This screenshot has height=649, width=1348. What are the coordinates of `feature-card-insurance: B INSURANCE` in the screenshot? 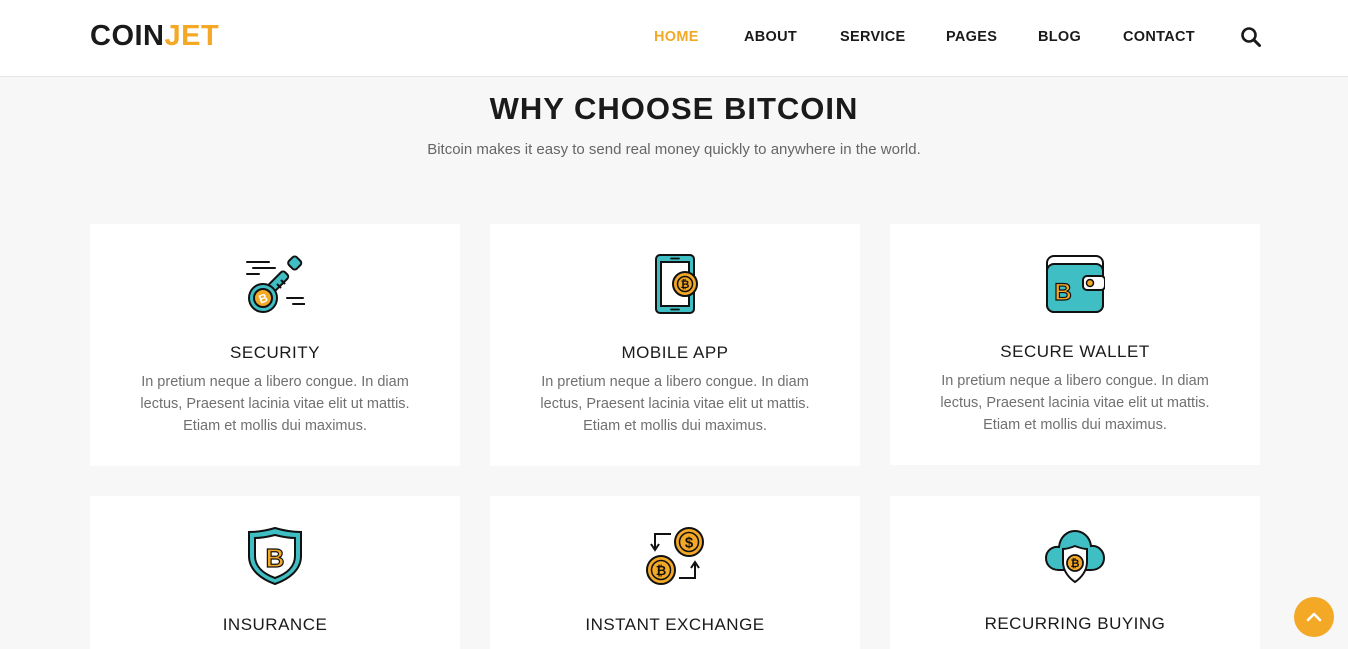 It's located at (275, 572).